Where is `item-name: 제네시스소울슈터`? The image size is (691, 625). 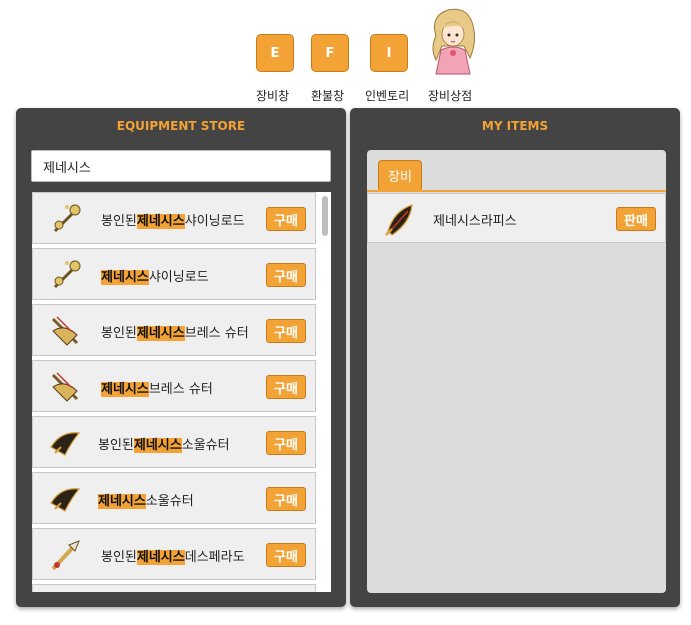
item-name: 제네시스소울슈터 is located at coordinates (146, 501).